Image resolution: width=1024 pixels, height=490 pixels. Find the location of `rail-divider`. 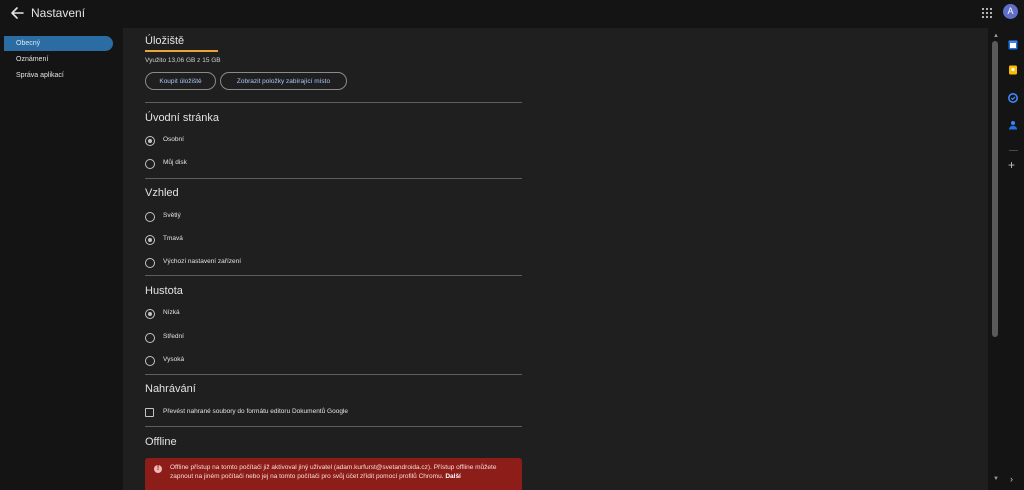

rail-divider is located at coordinates (1013, 150).